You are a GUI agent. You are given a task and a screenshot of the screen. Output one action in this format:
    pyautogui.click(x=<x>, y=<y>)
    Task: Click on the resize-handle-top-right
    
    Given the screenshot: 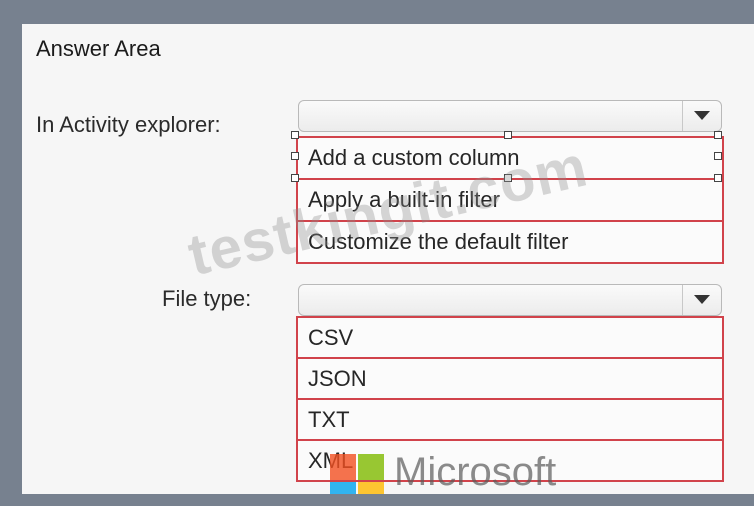 What is the action you would take?
    pyautogui.click(x=718, y=135)
    